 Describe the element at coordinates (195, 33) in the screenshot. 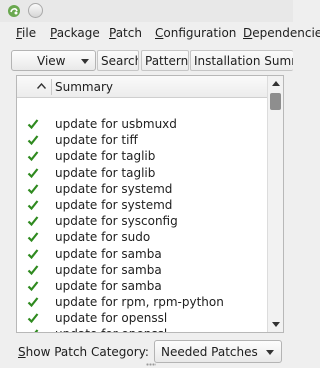

I see `menu-configuration: Configuration` at that location.